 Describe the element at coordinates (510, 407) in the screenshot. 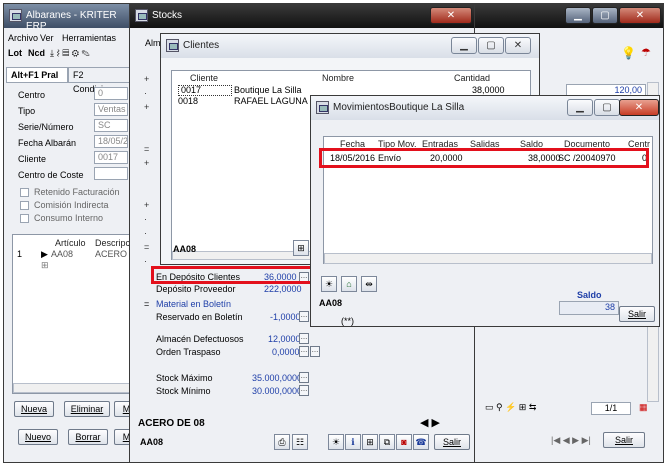

I see `nav-icons: ▭ ⚲ ⚡ ⊞ ⇆` at that location.